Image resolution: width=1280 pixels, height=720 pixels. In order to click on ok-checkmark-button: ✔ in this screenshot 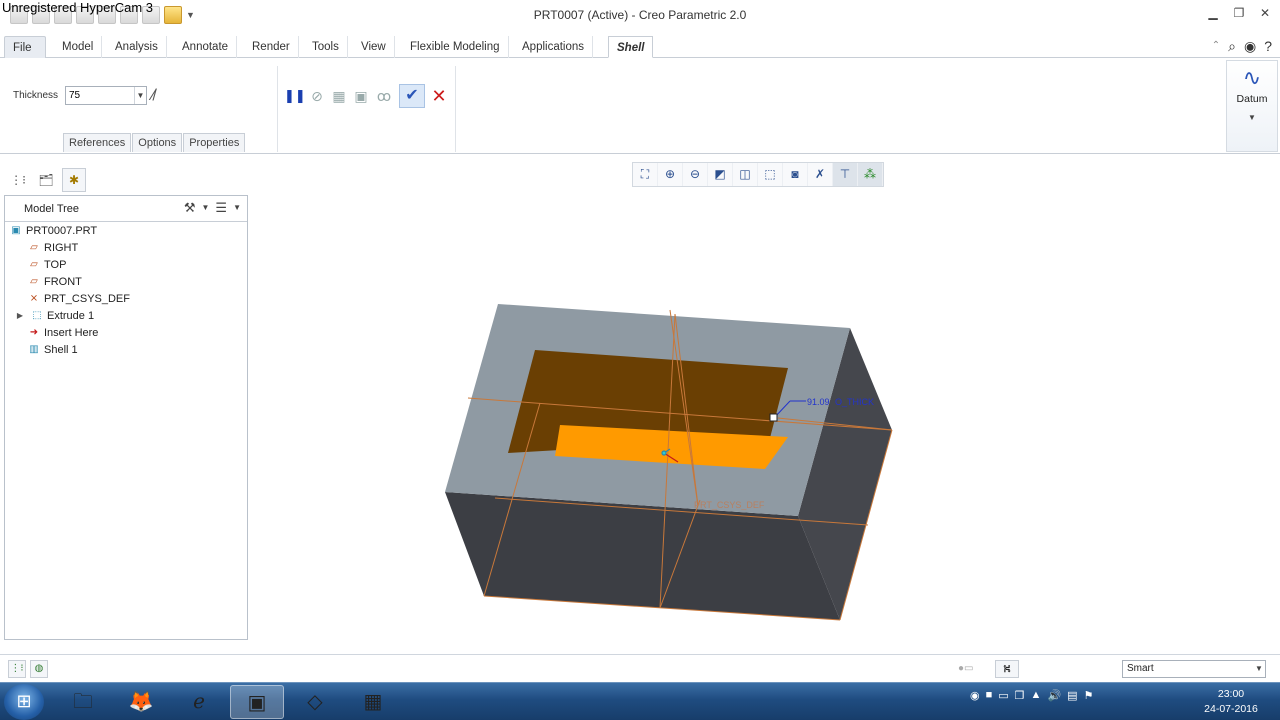, I will do `click(412, 96)`.